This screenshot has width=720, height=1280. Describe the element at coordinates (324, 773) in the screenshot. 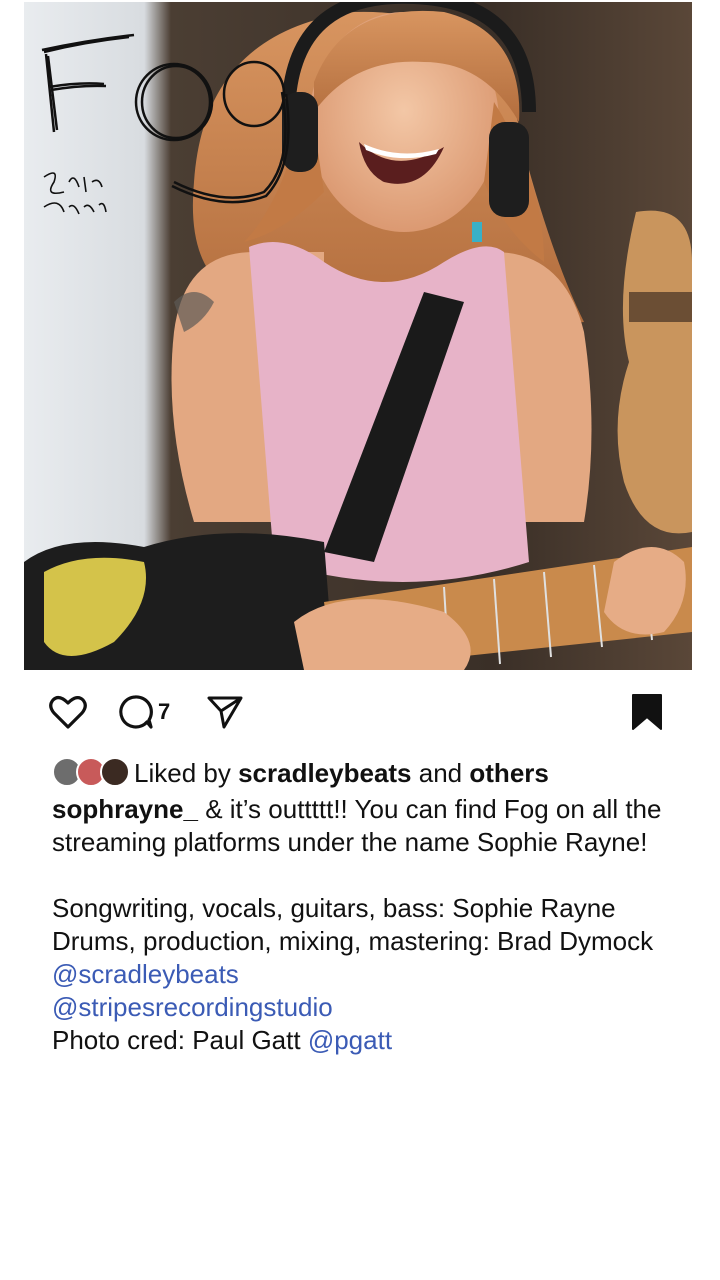

I see `liked-by-user: scradleybeats` at that location.